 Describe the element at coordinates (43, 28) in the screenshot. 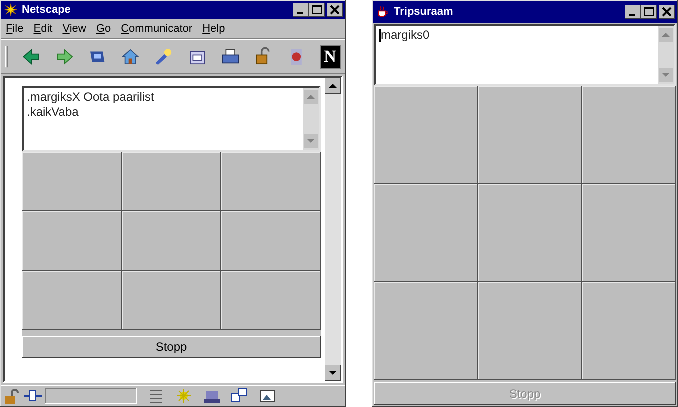

I see `menu-item: Edit` at that location.